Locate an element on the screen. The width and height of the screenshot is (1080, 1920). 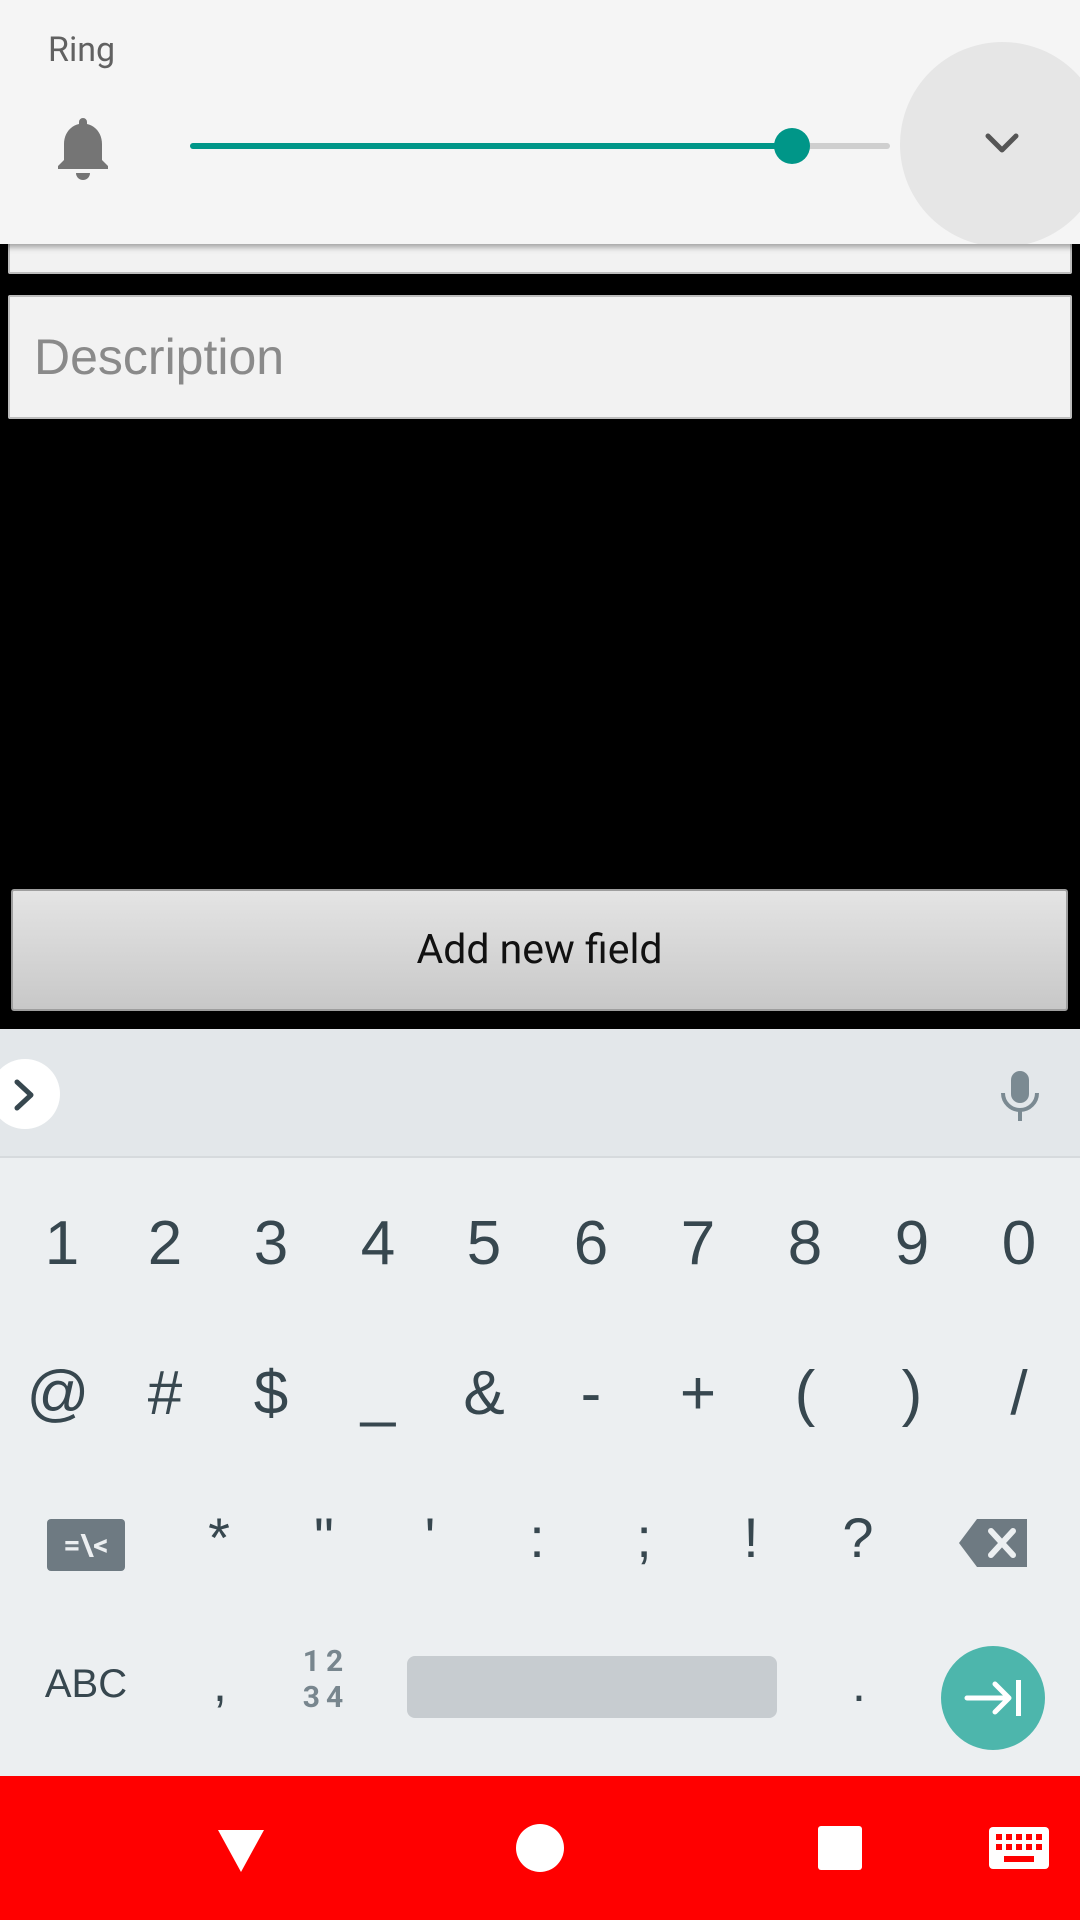
key-7: 7 is located at coordinates (698, 1243).